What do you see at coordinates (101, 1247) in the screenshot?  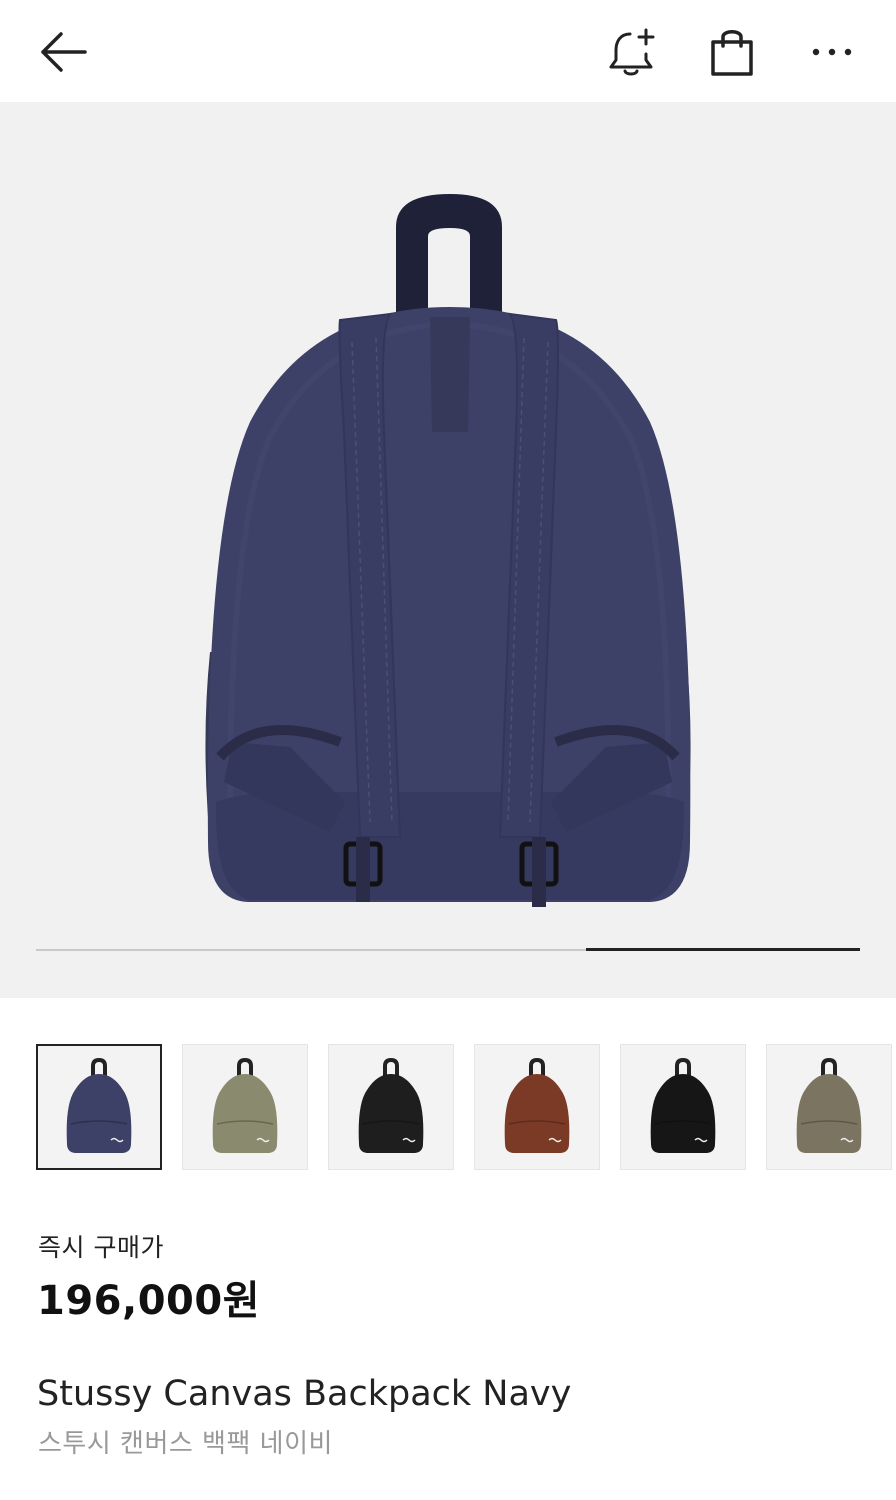 I see `price-label: 즉시 구매가` at bounding box center [101, 1247].